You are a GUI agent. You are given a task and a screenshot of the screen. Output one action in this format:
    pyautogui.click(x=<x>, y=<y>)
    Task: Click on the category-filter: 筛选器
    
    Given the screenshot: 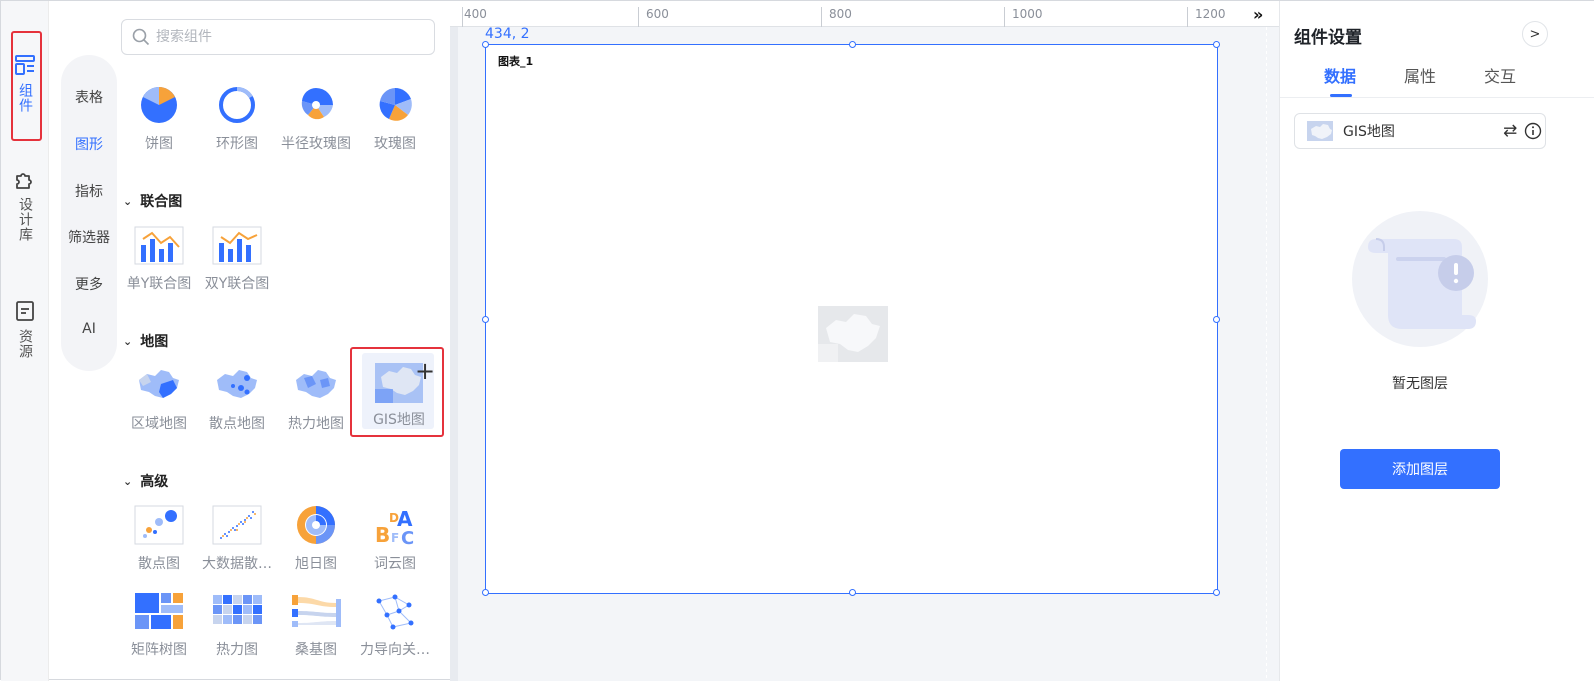 What is the action you would take?
    pyautogui.click(x=89, y=237)
    